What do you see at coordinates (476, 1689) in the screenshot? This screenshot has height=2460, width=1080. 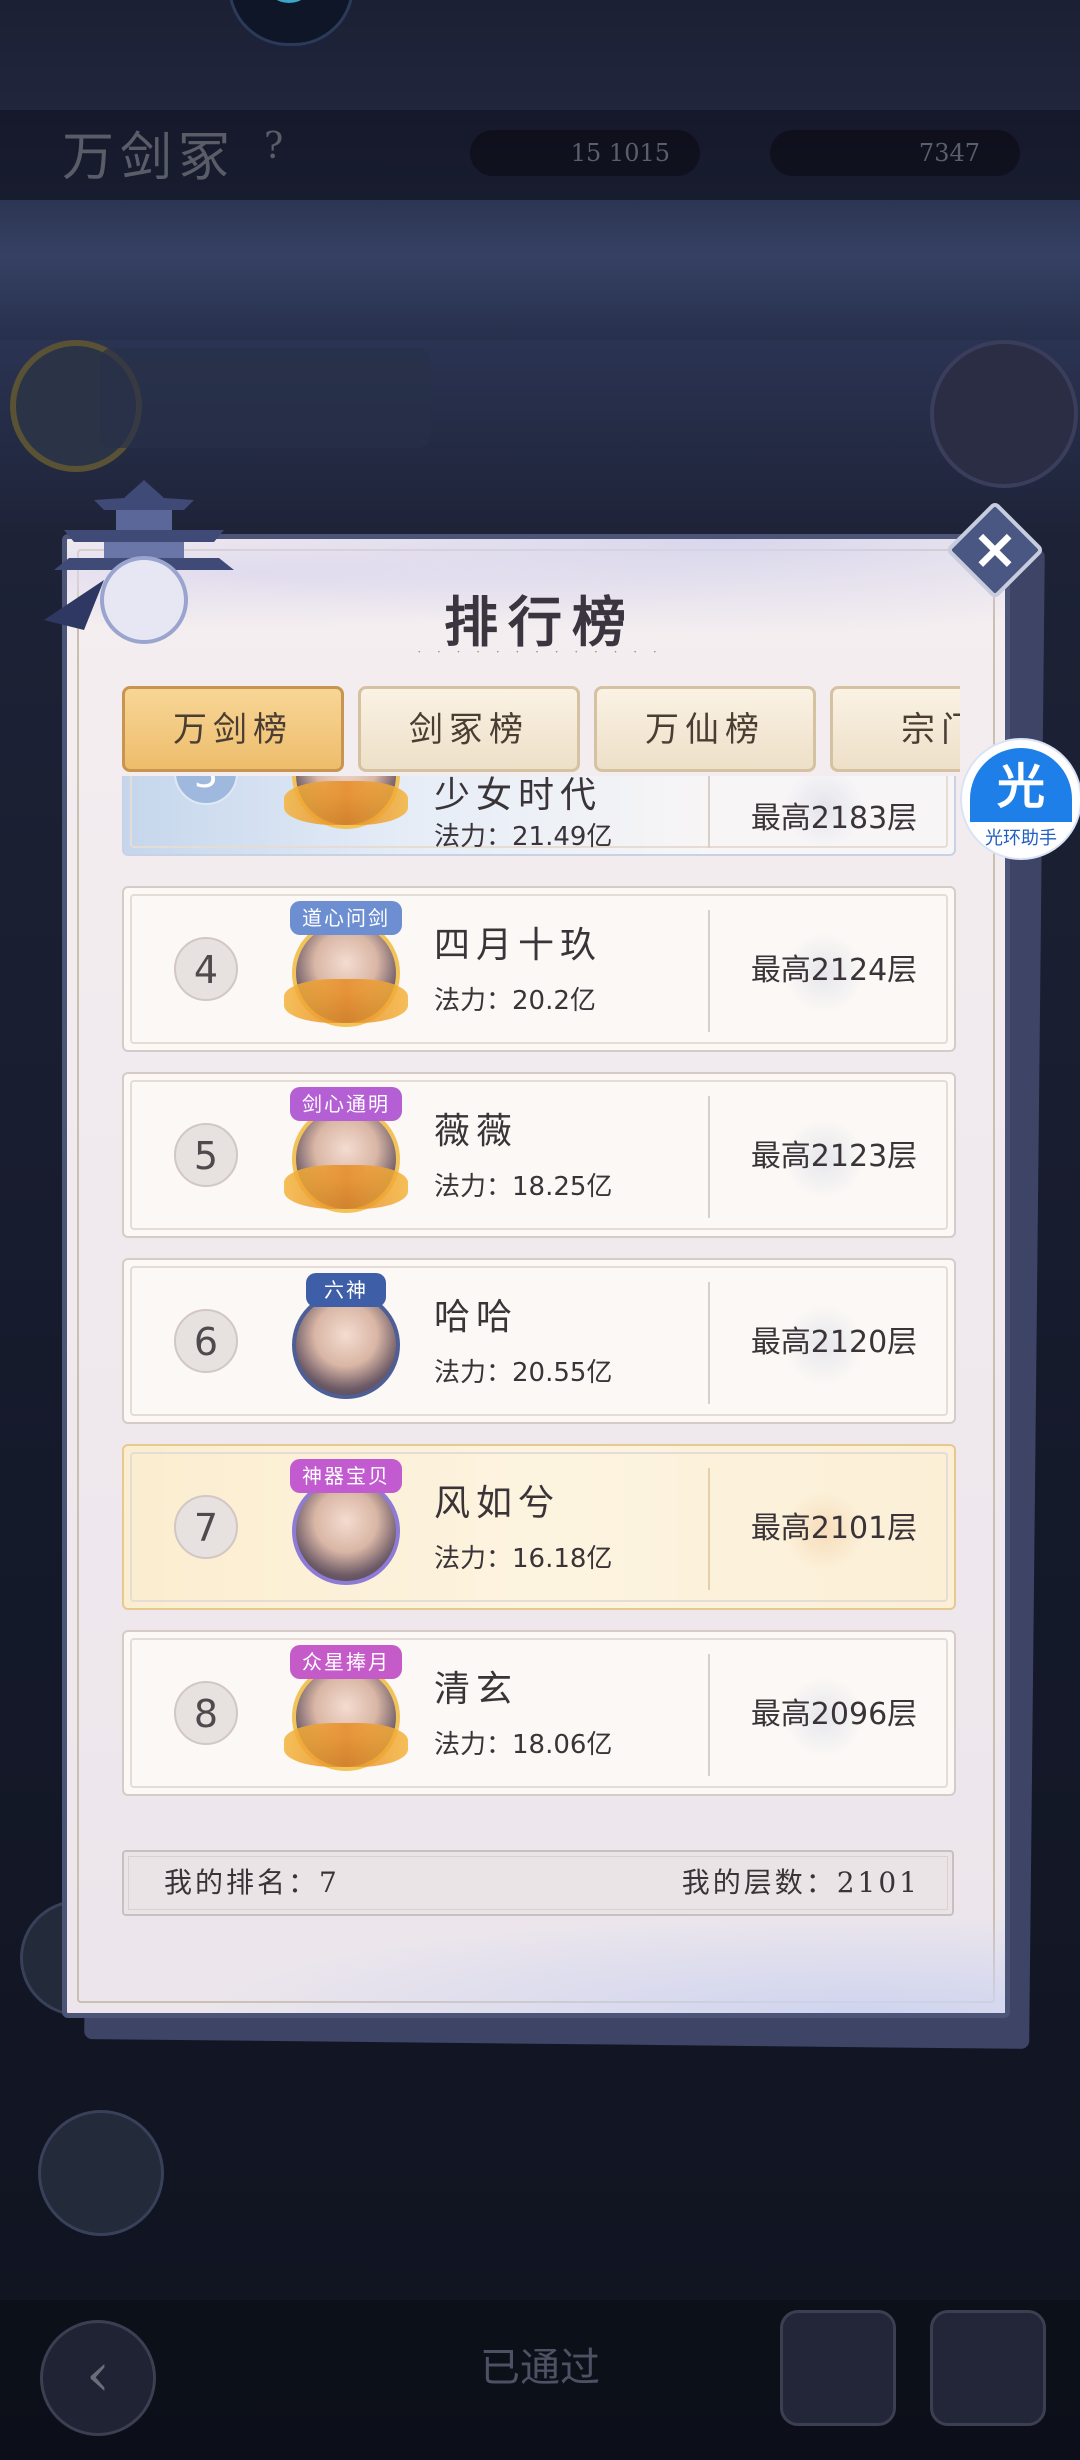 I see `player-name: 清玄` at bounding box center [476, 1689].